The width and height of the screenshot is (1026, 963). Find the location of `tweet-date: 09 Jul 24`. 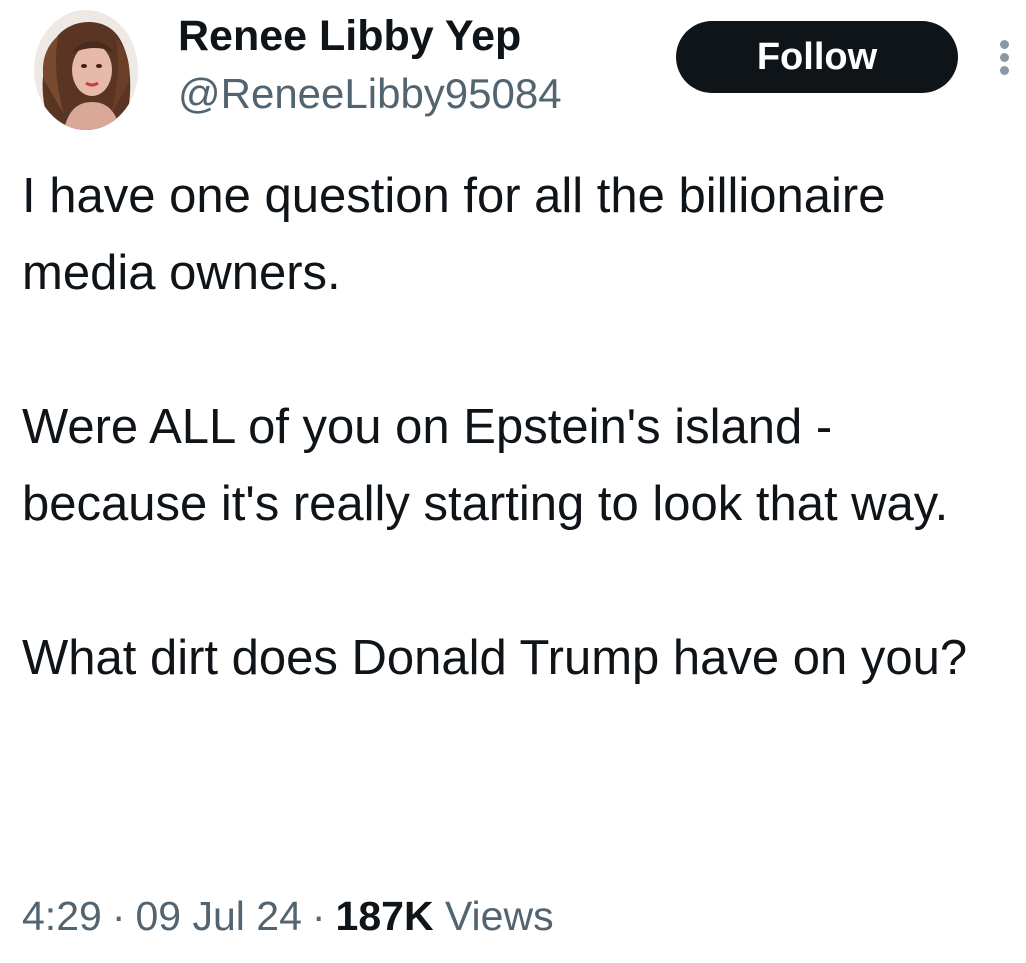

tweet-date: 09 Jul 24 is located at coordinates (218, 916).